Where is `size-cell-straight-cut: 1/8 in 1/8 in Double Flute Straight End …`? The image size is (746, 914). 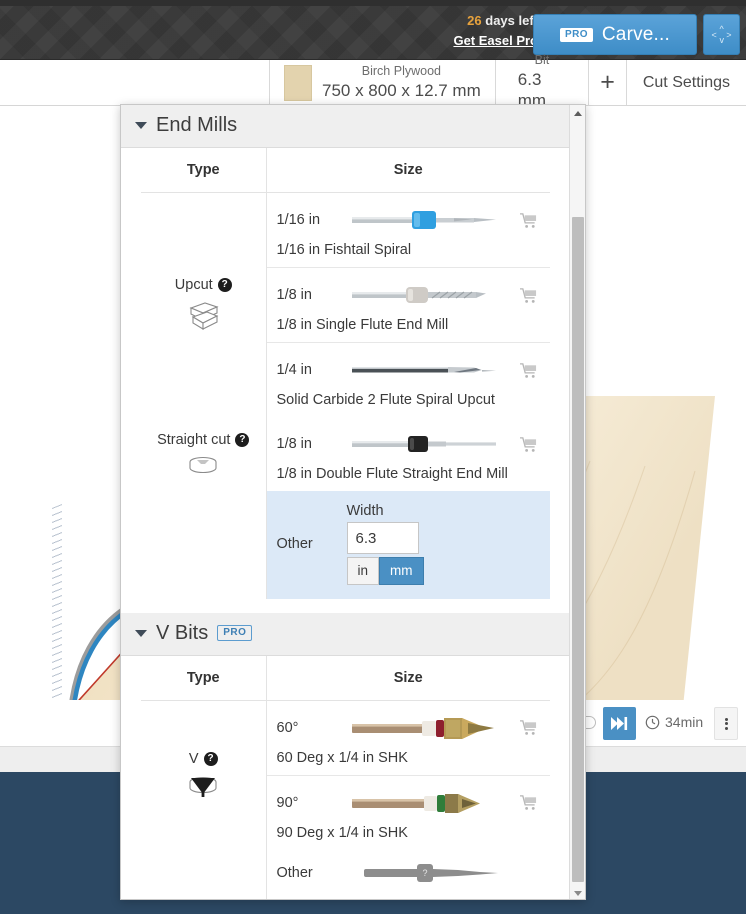 size-cell-straight-cut: 1/8 in 1/8 in Double Flute Straight End … is located at coordinates (408, 454).